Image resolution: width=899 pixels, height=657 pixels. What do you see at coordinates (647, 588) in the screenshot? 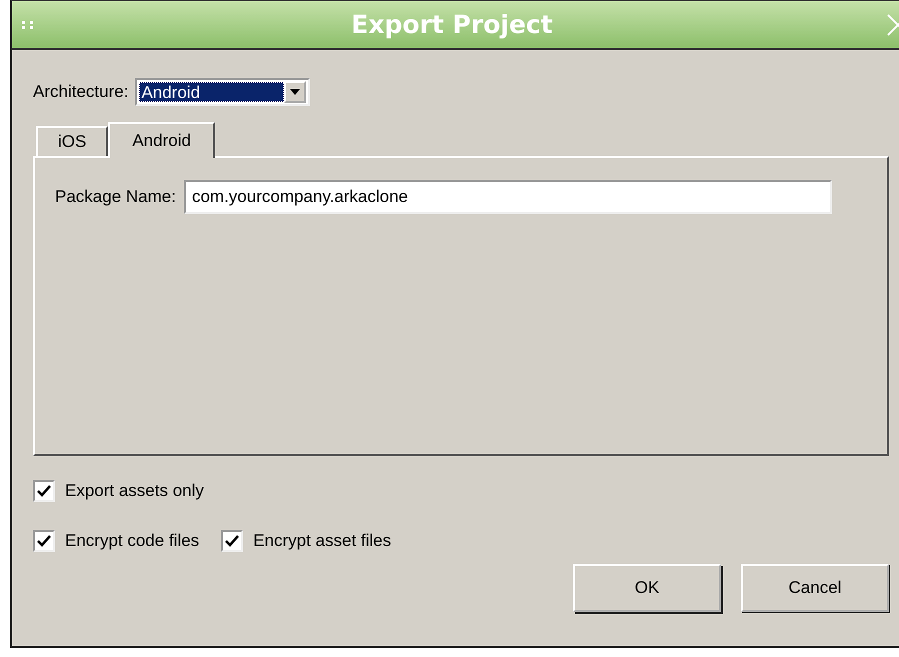
I see `dialog-button: OK` at bounding box center [647, 588].